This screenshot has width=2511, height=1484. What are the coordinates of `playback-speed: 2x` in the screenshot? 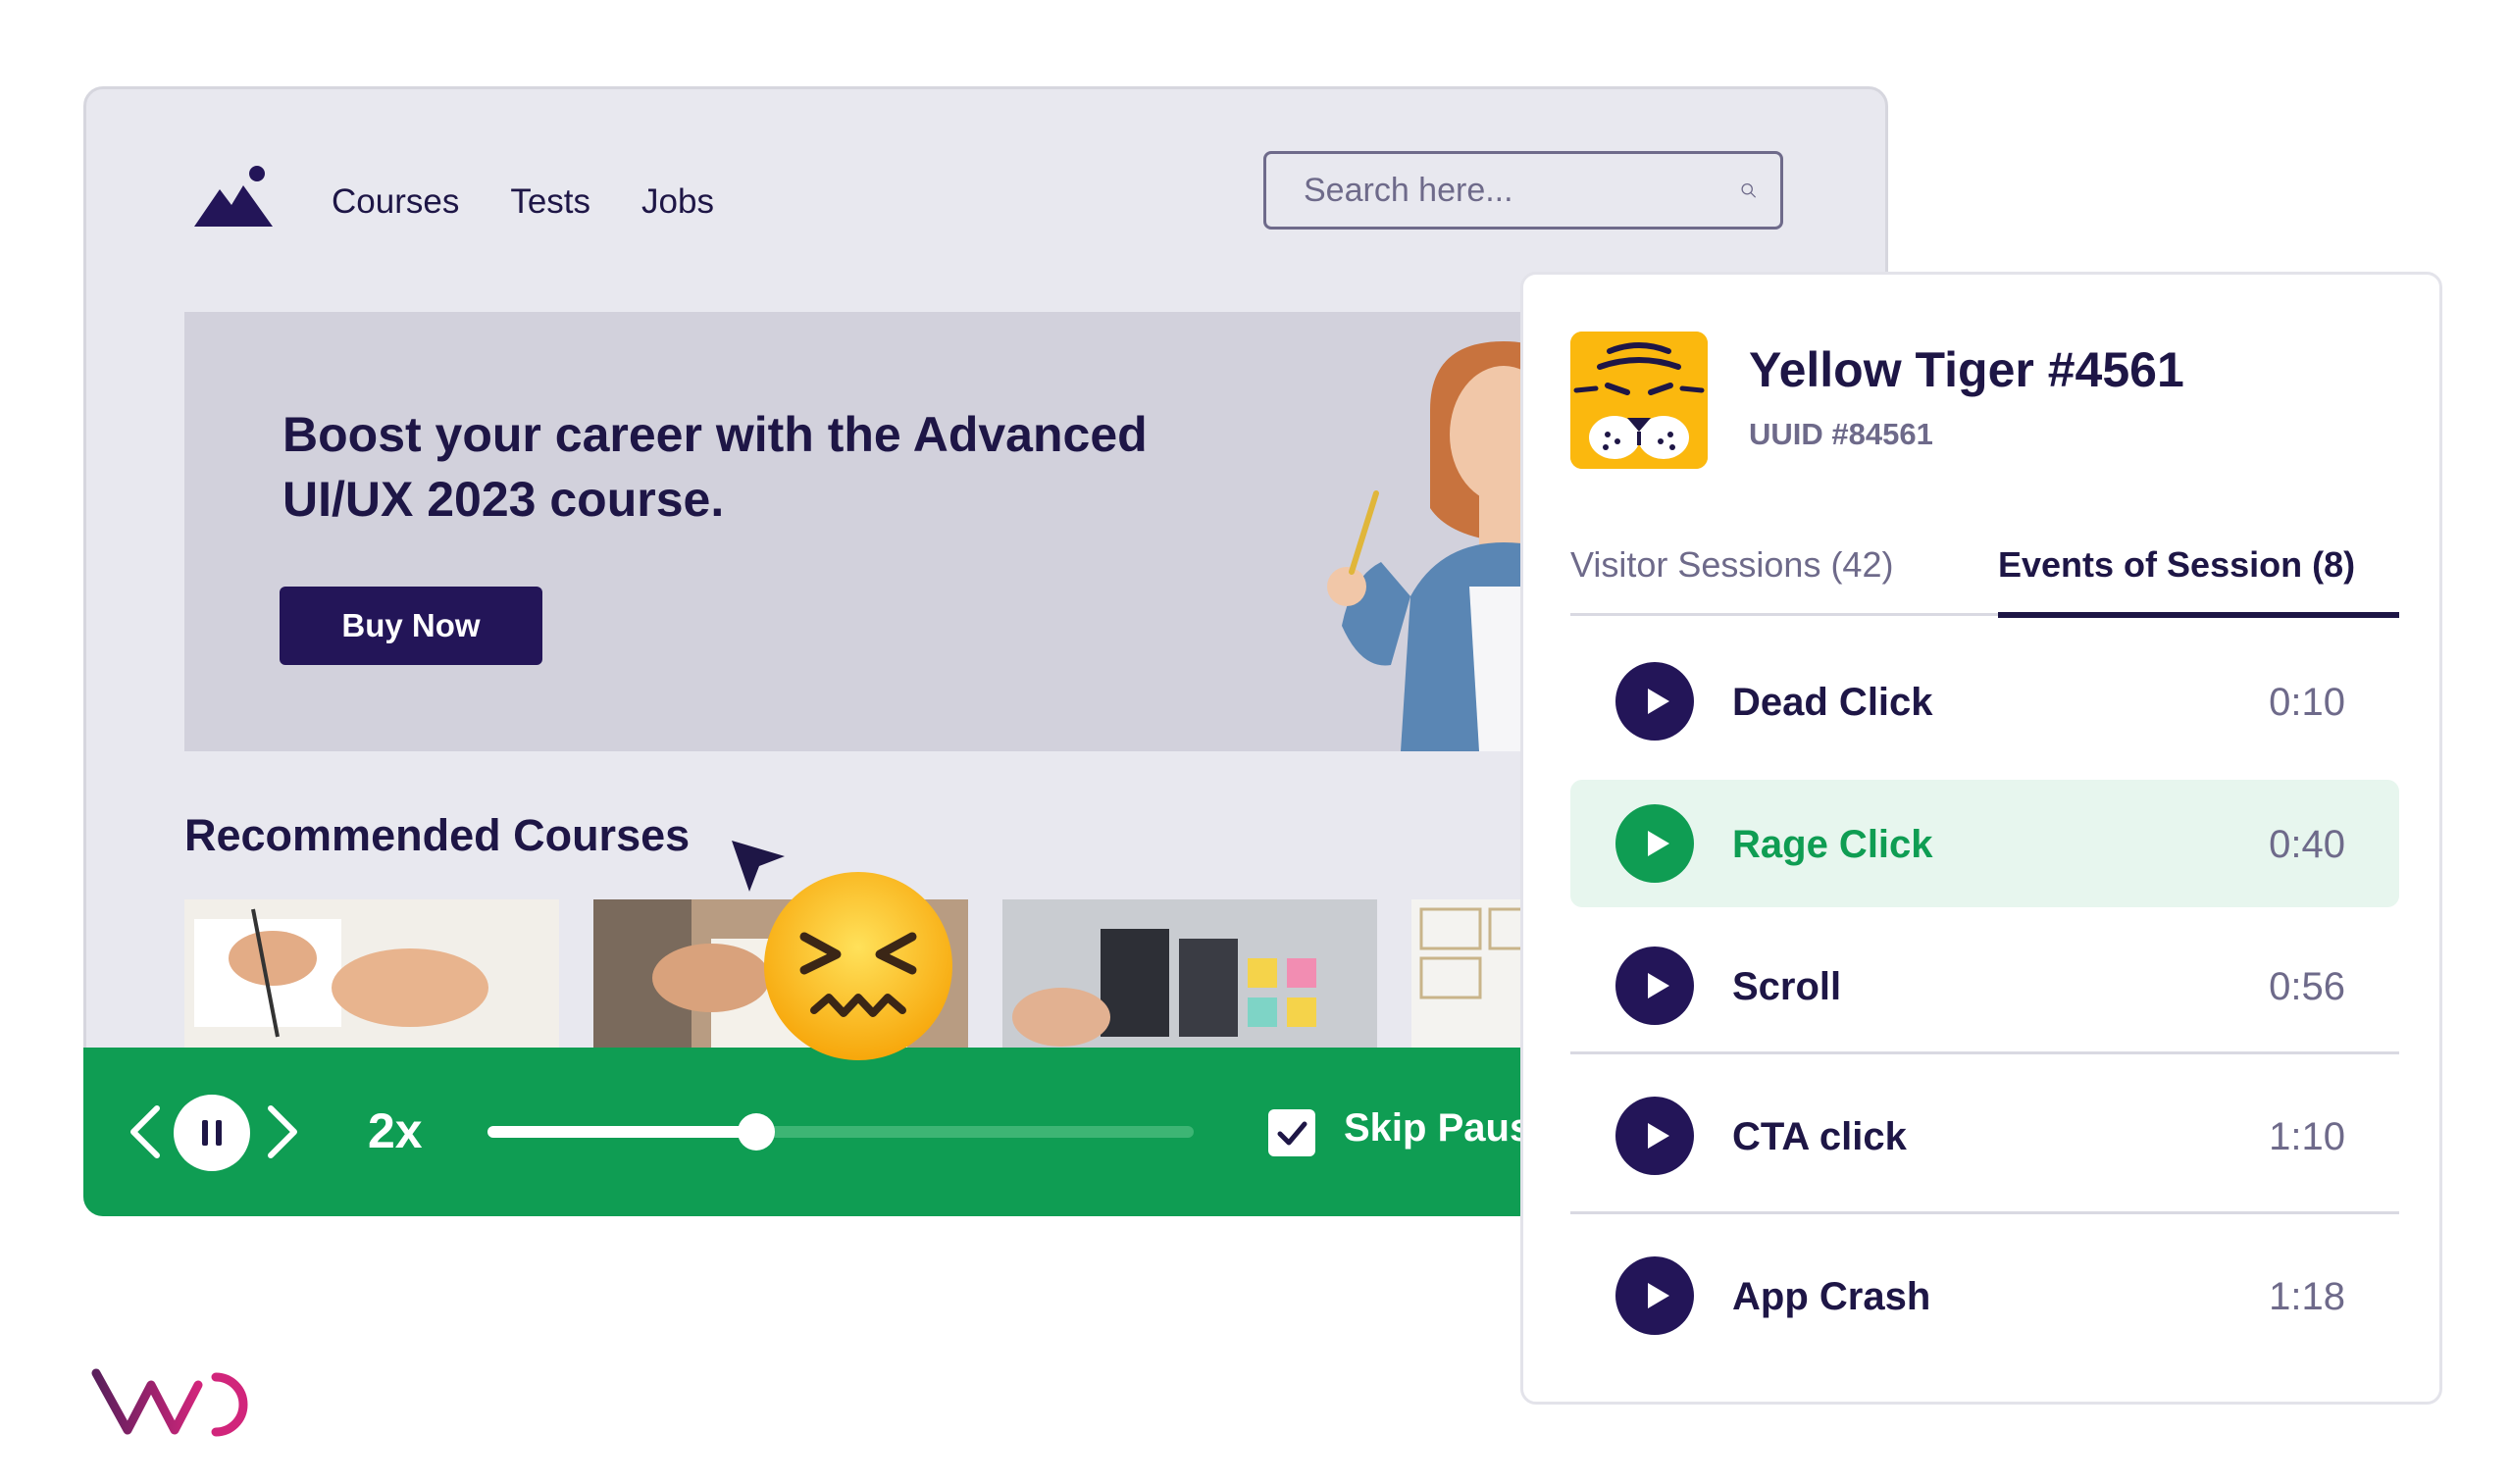 It's located at (395, 1130).